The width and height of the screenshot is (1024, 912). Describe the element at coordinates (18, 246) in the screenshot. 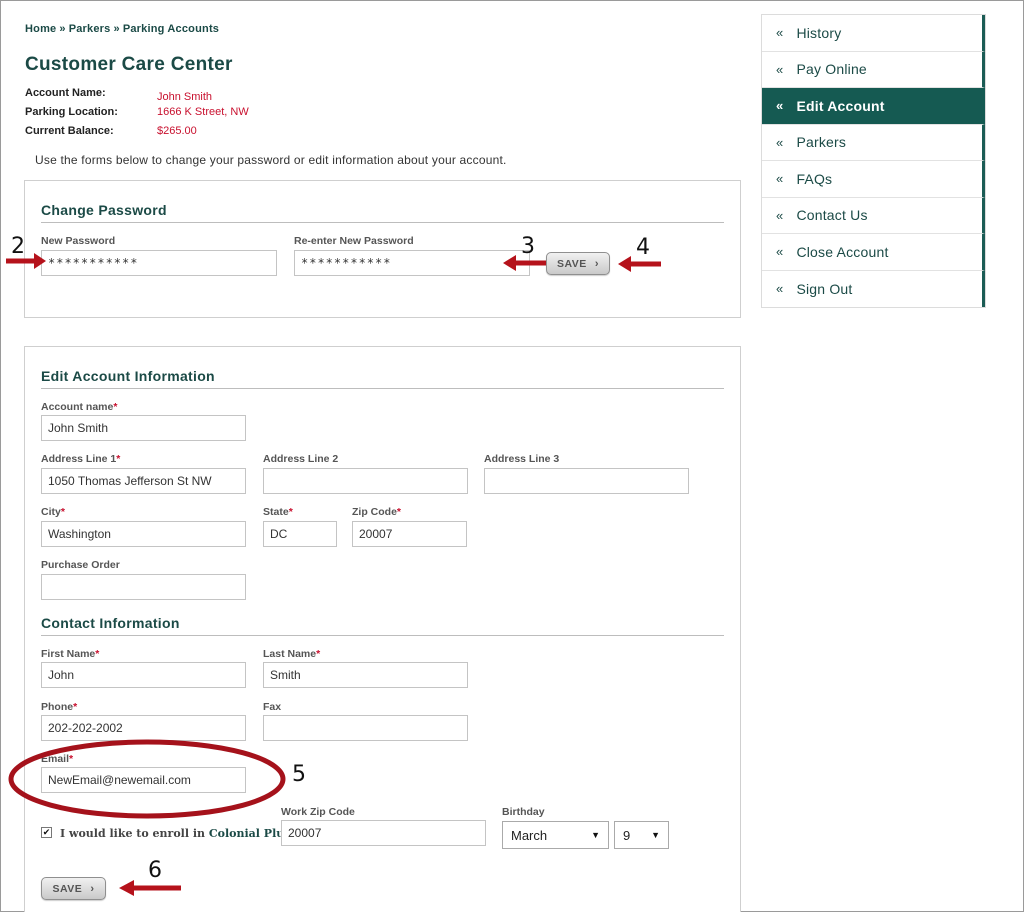

I see `annotation-number: 2` at that location.